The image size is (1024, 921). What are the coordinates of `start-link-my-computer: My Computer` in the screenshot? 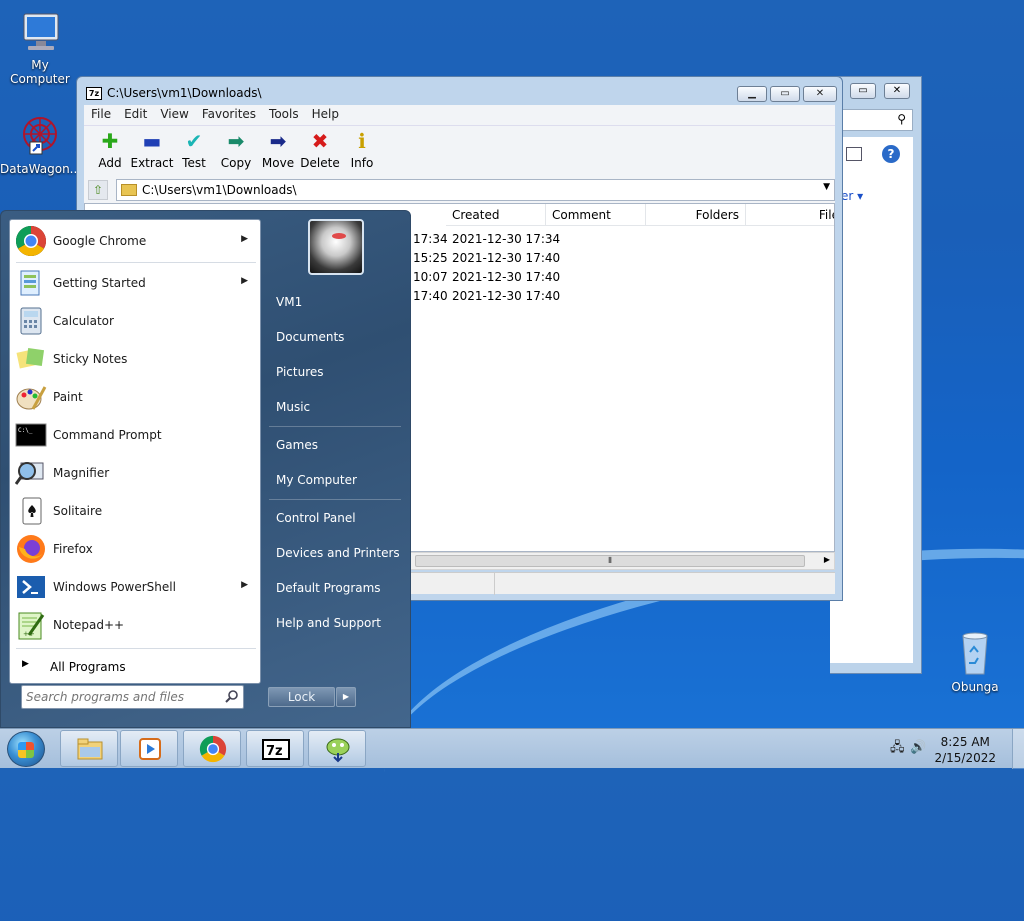 It's located at (316, 480).